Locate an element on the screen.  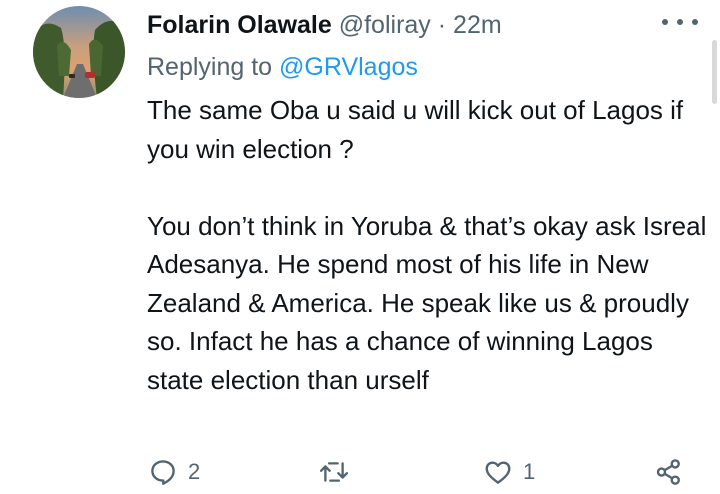
avatar is located at coordinates (79, 52).